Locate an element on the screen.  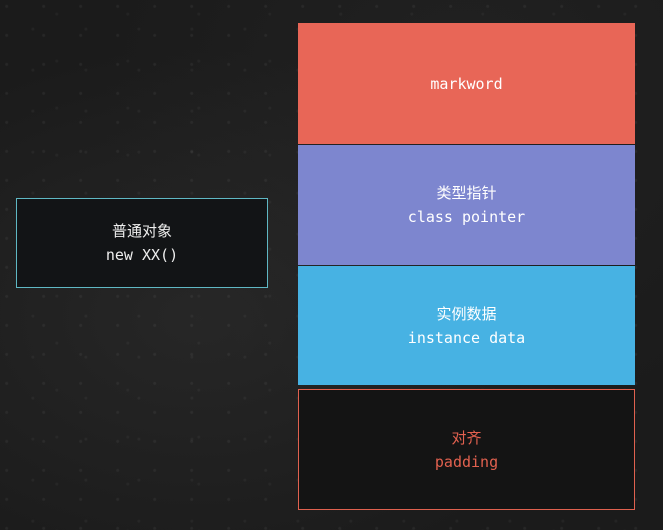
padding-block: 对齐 padding is located at coordinates (466, 449).